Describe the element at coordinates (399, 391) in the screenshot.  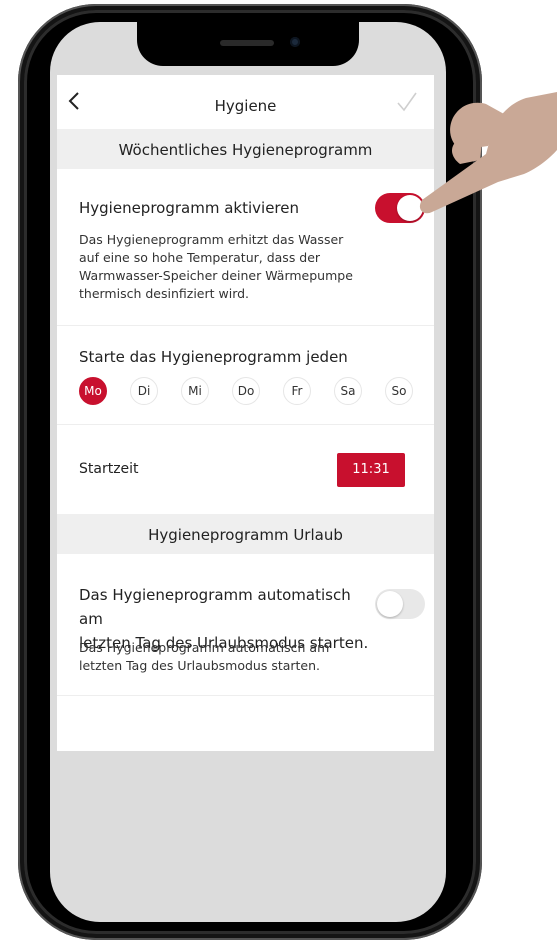
I see `day-so: So` at that location.